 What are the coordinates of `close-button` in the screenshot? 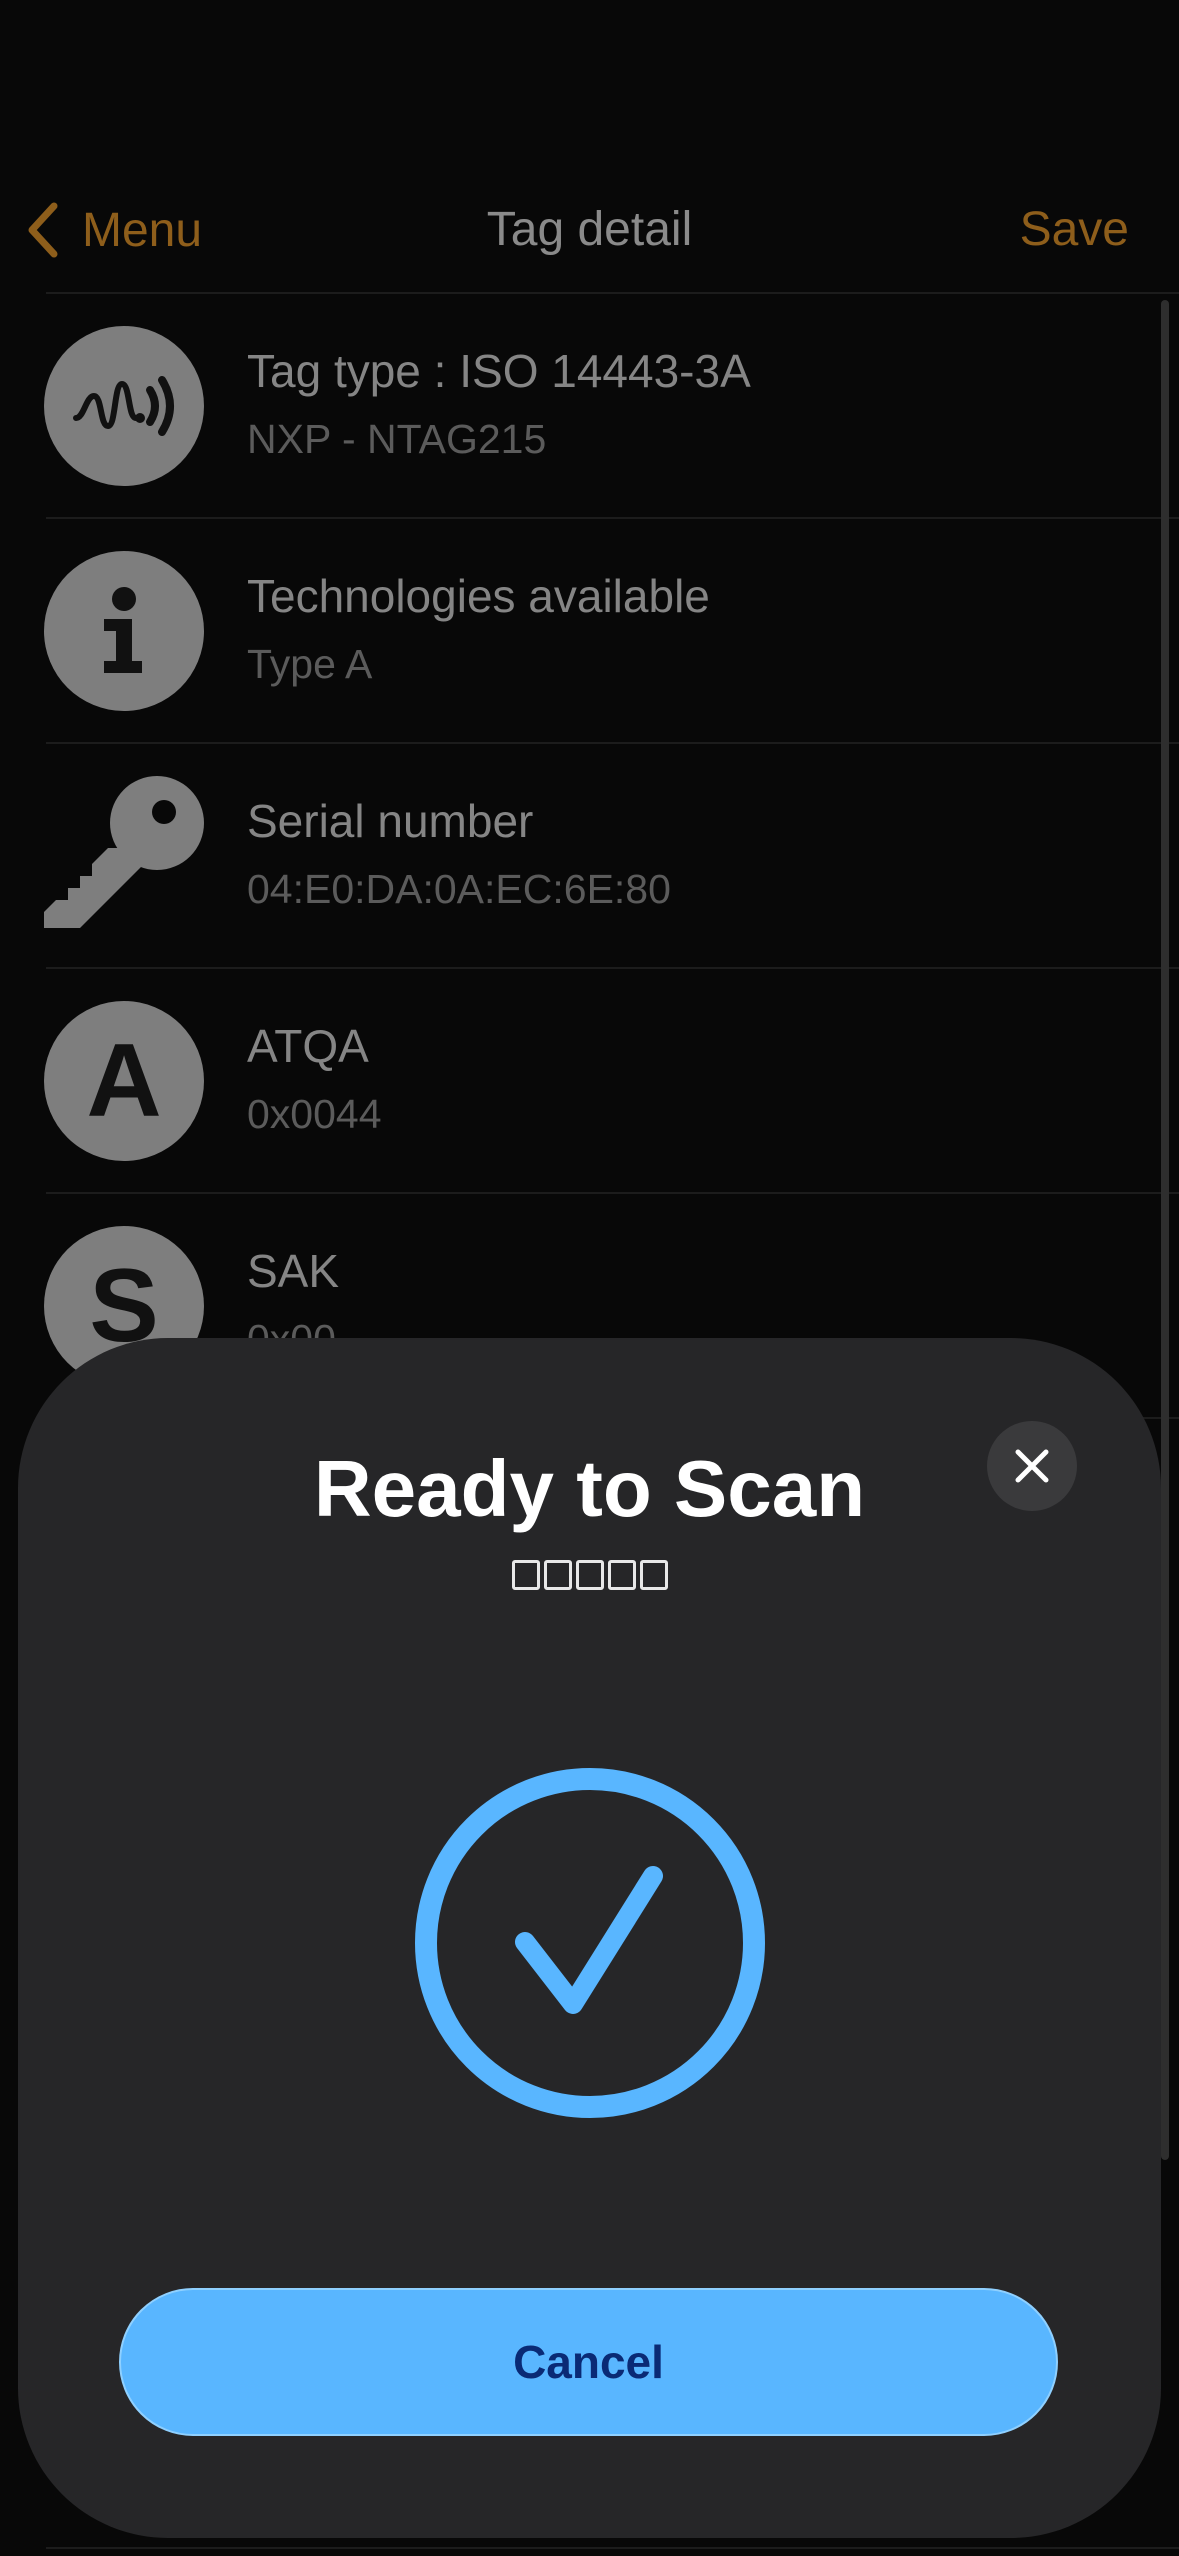 It's located at (1032, 1466).